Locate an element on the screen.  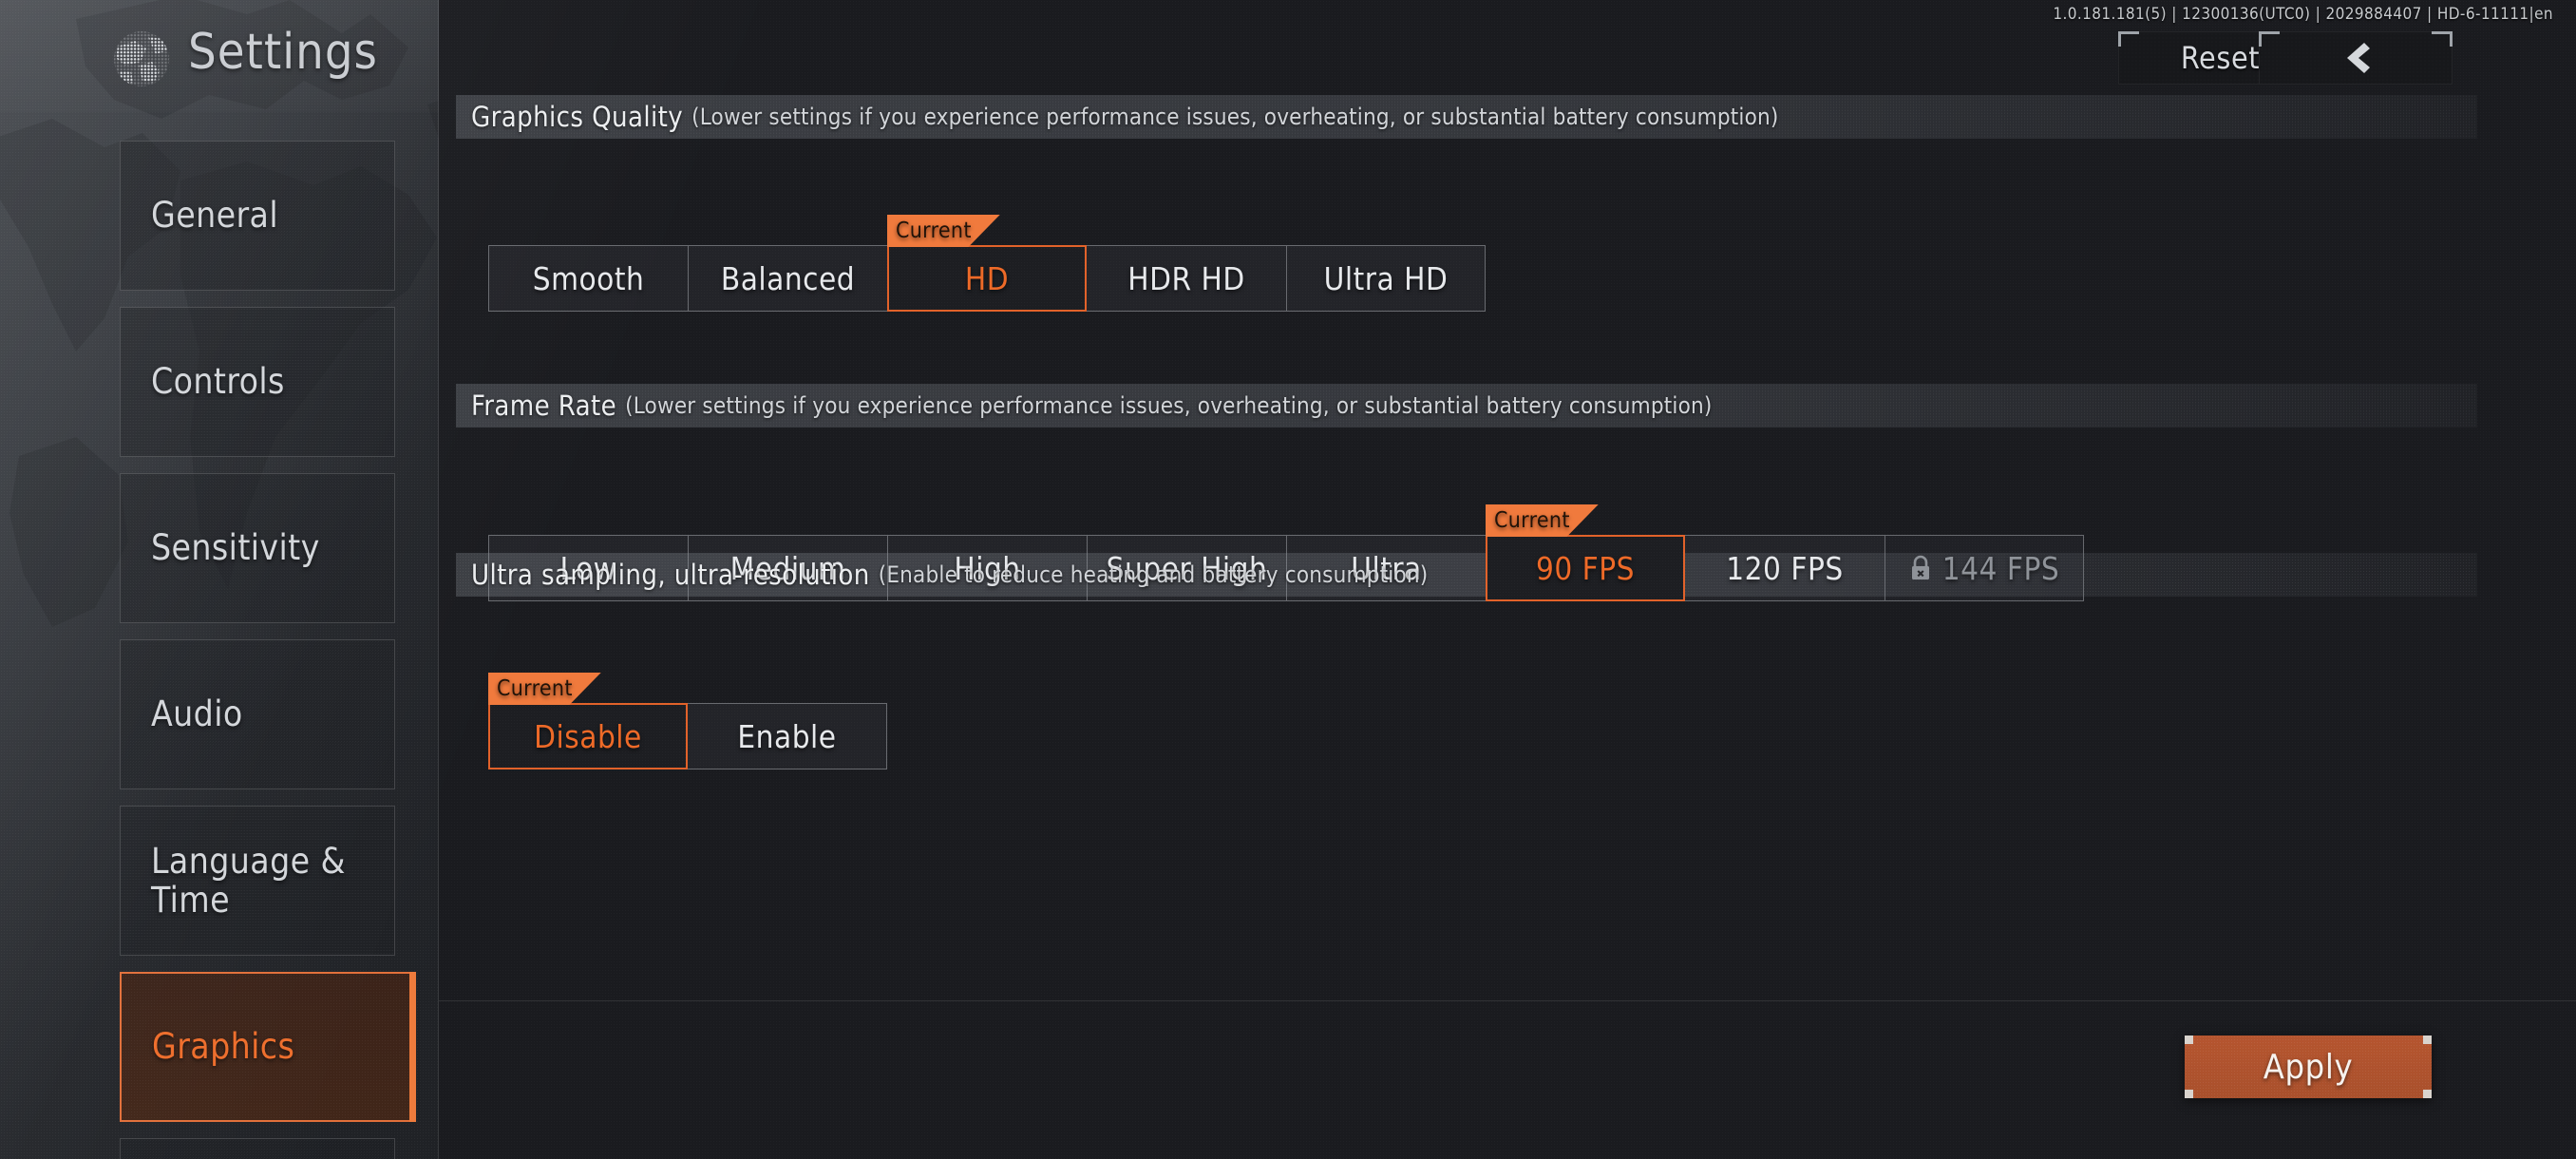
option-label: HD is located at coordinates (987, 278).